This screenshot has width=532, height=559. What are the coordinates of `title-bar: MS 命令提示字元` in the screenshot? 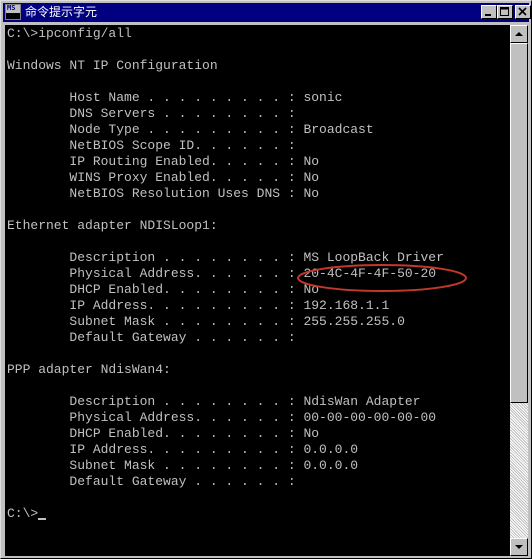 It's located at (267, 12).